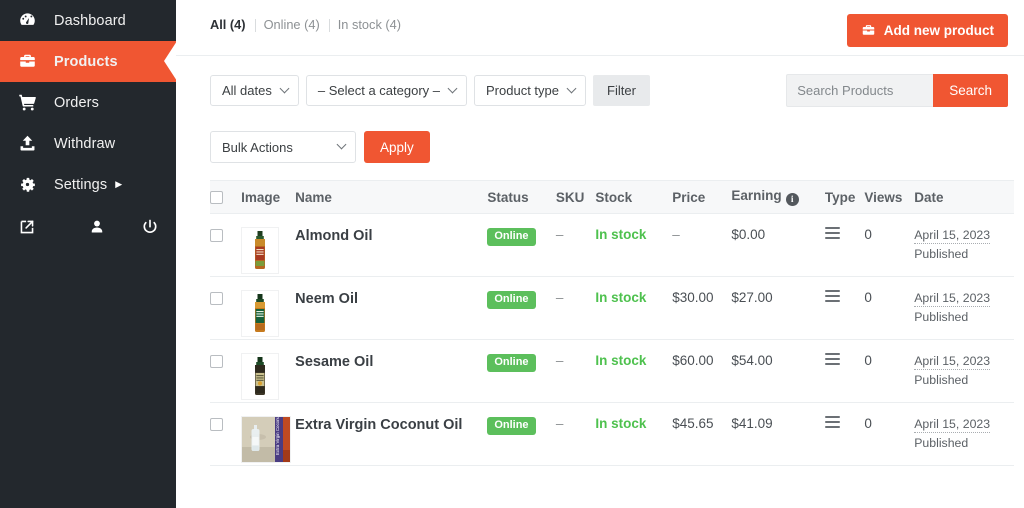 The image size is (1024, 508). What do you see at coordinates (379, 90) in the screenshot?
I see `category-filter-value: – Select a category –` at bounding box center [379, 90].